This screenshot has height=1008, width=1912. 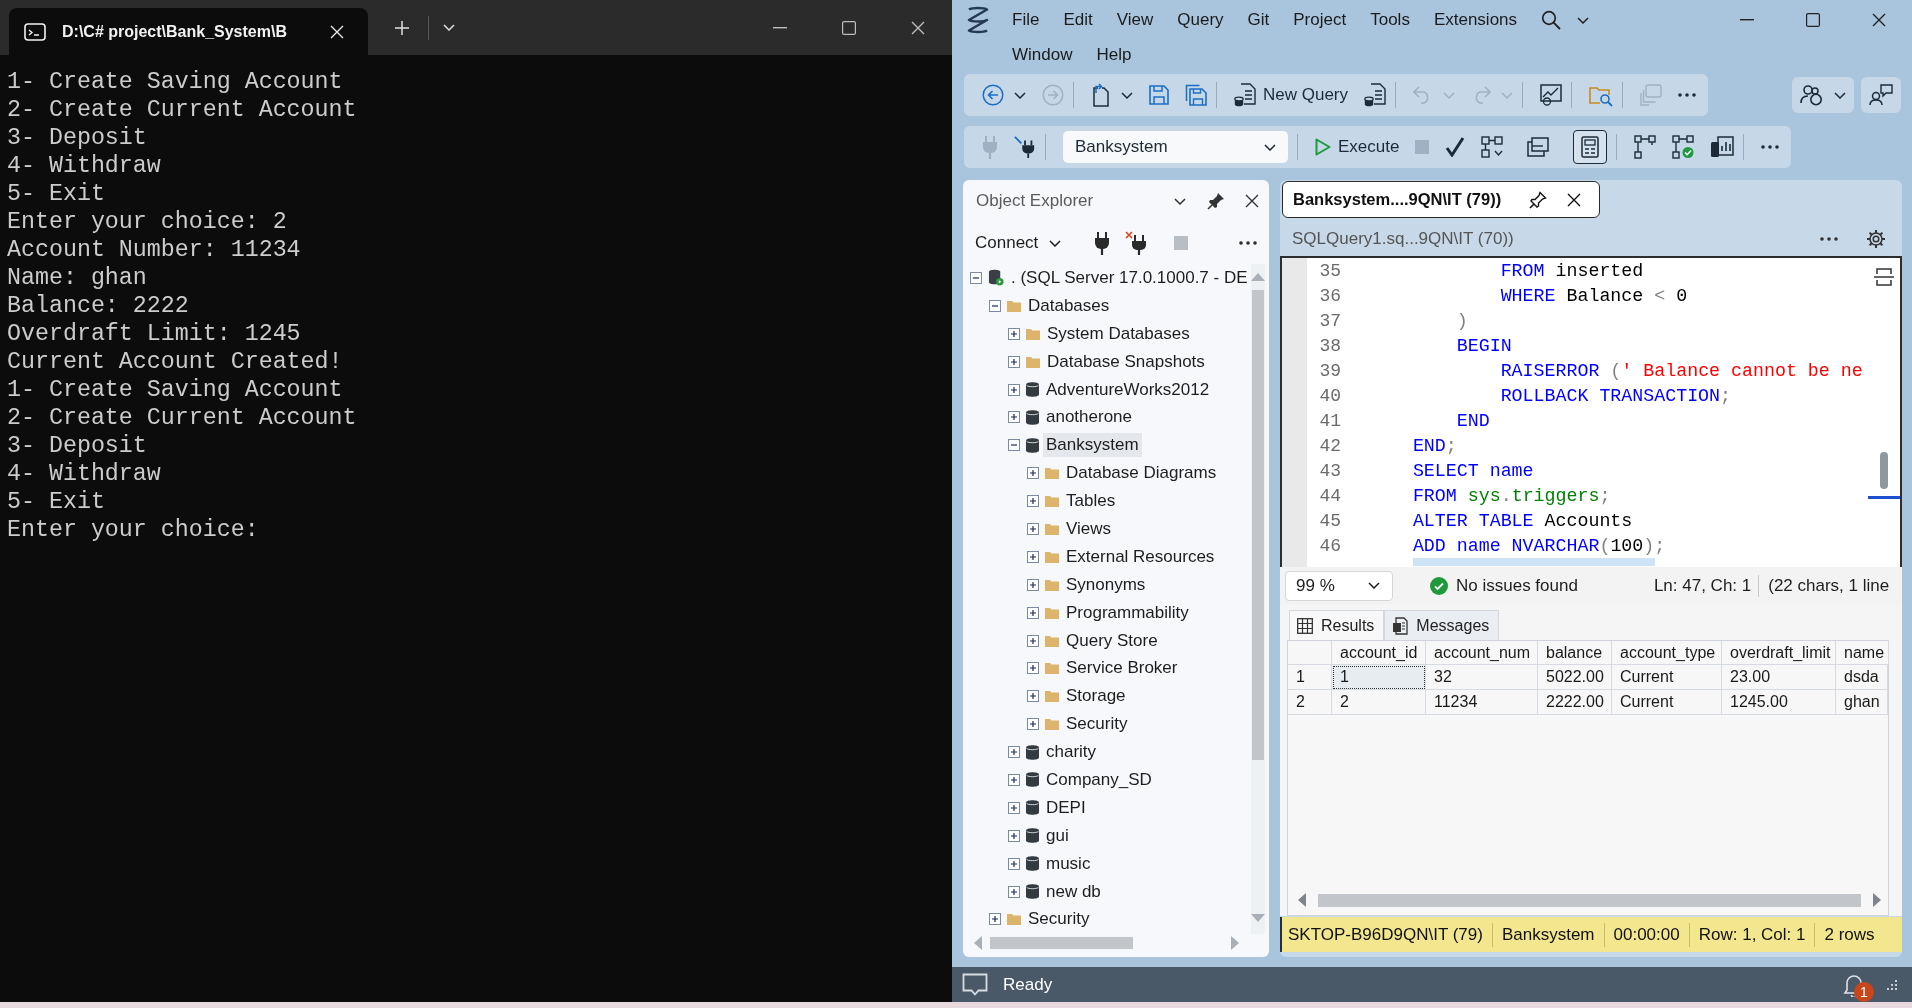 I want to click on menu-item: Query, so click(x=1200, y=20).